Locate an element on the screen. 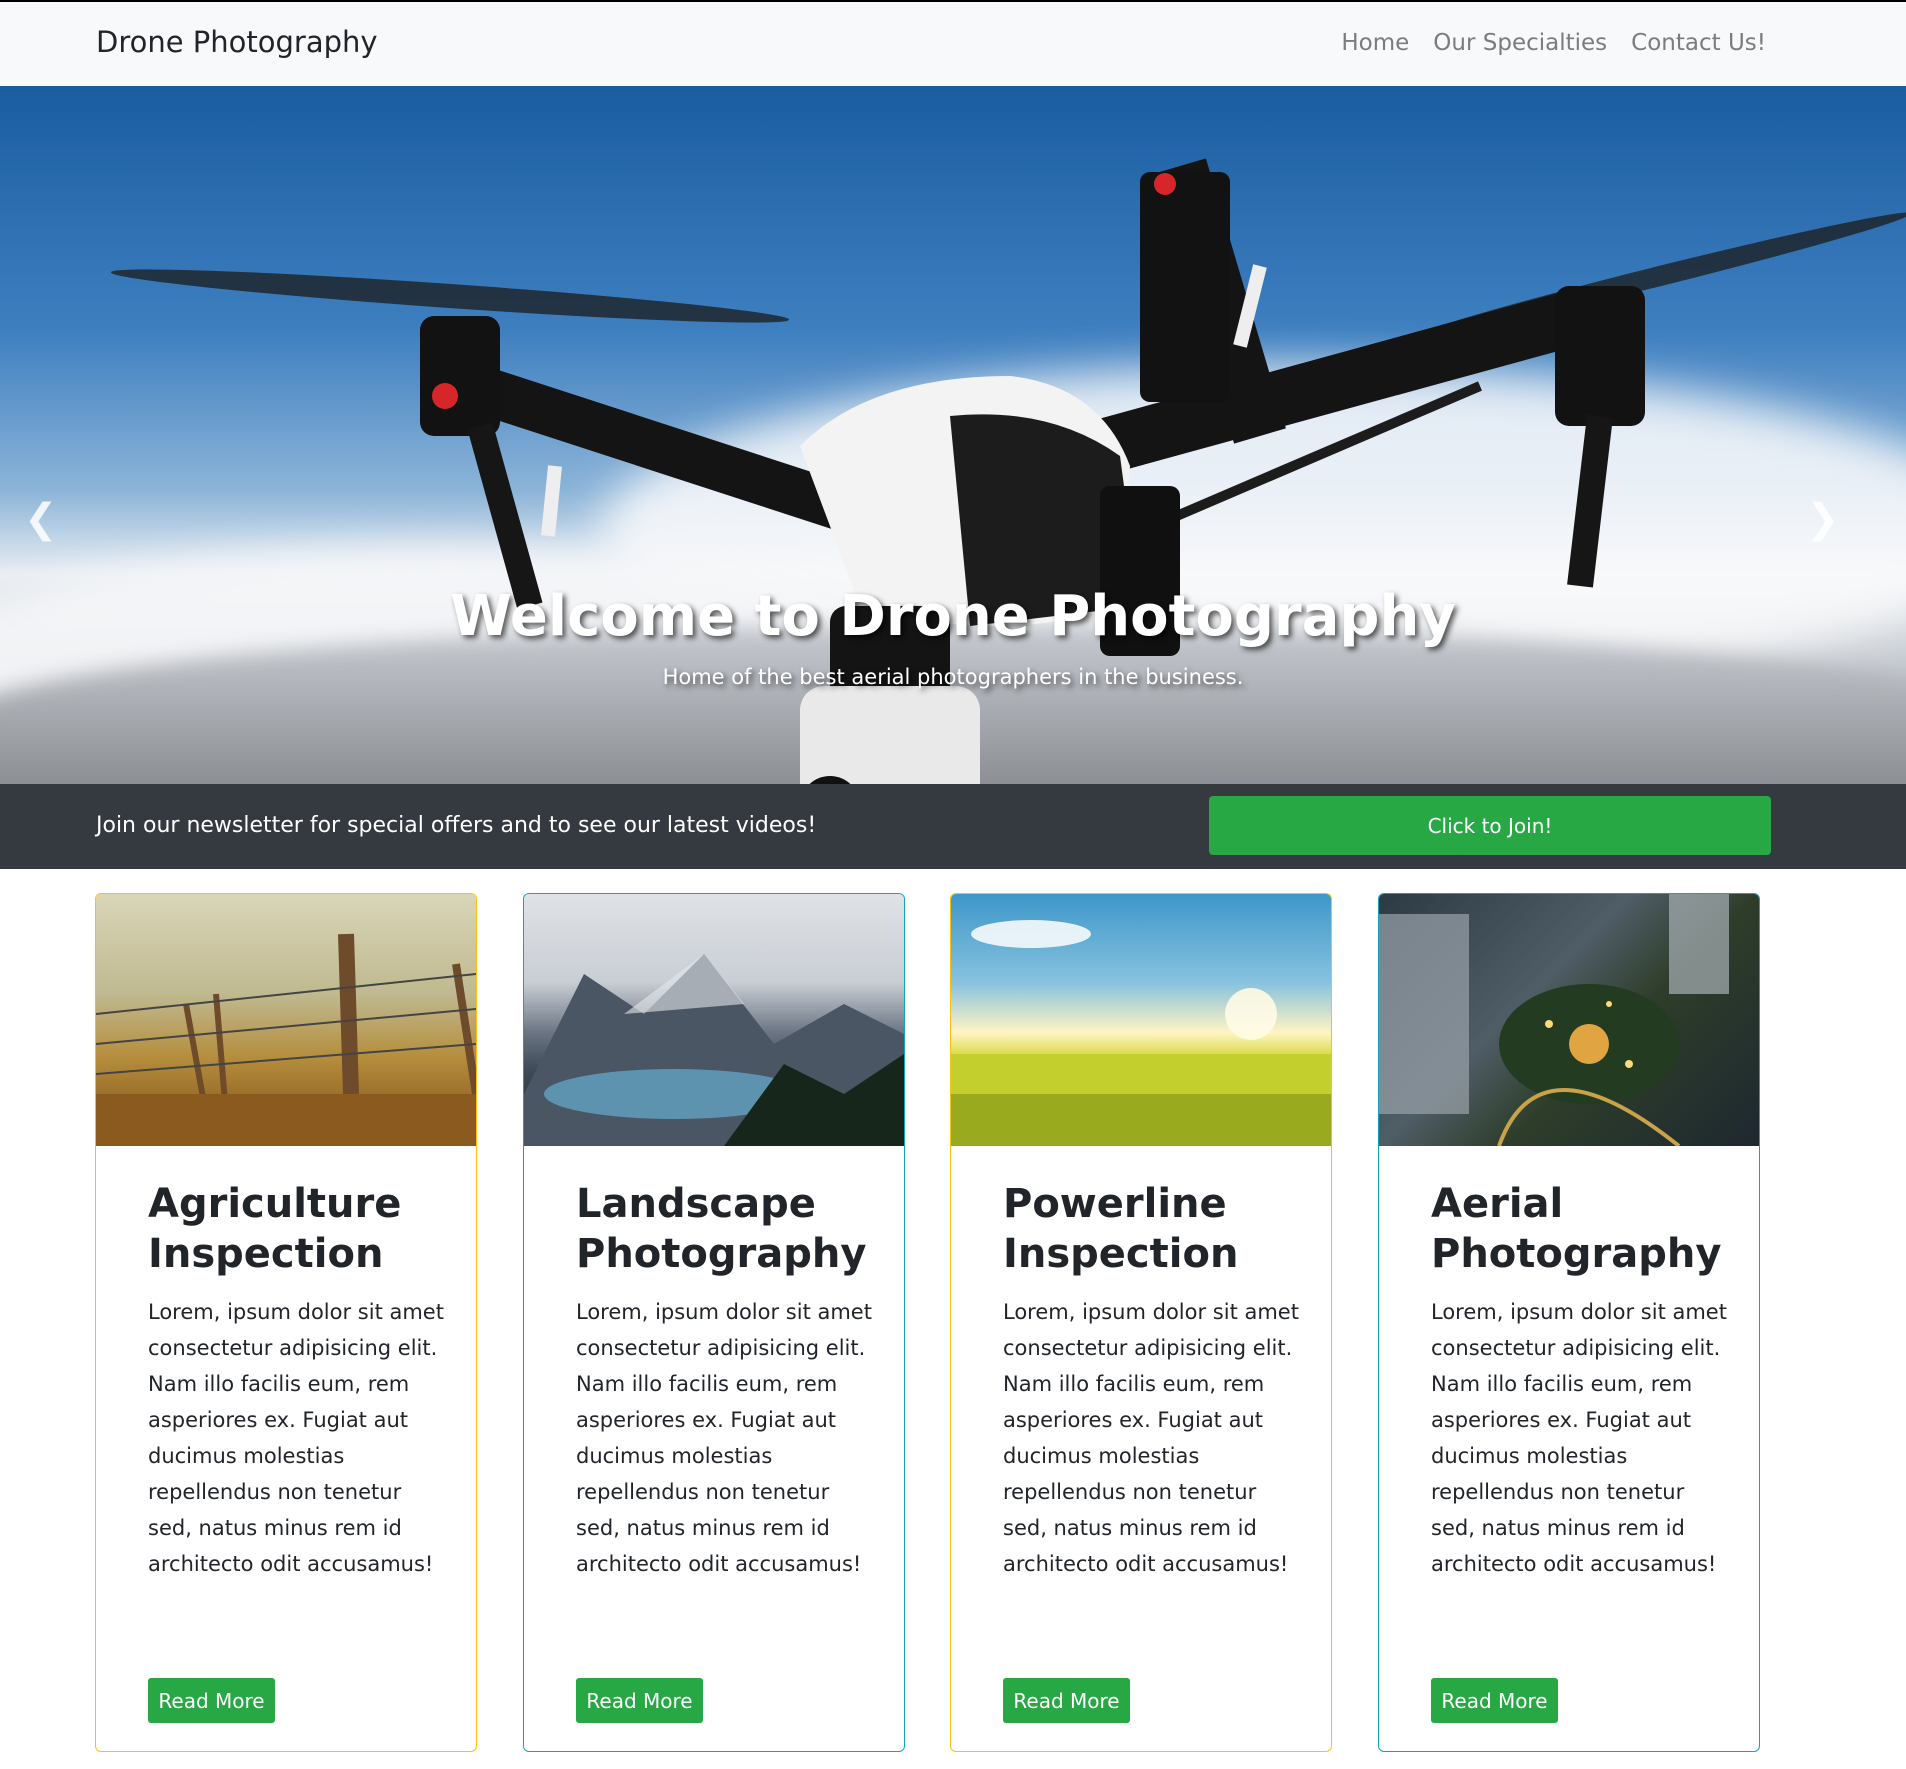 The height and width of the screenshot is (1769, 1906). card-title: Powerline Inspection is located at coordinates (1121, 1229).